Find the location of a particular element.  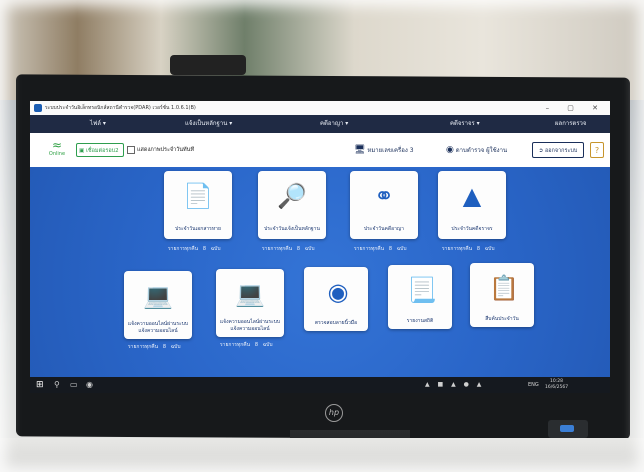

device-number: 🖥 หมายเลขเครื่อง 3 is located at coordinates (384, 150).